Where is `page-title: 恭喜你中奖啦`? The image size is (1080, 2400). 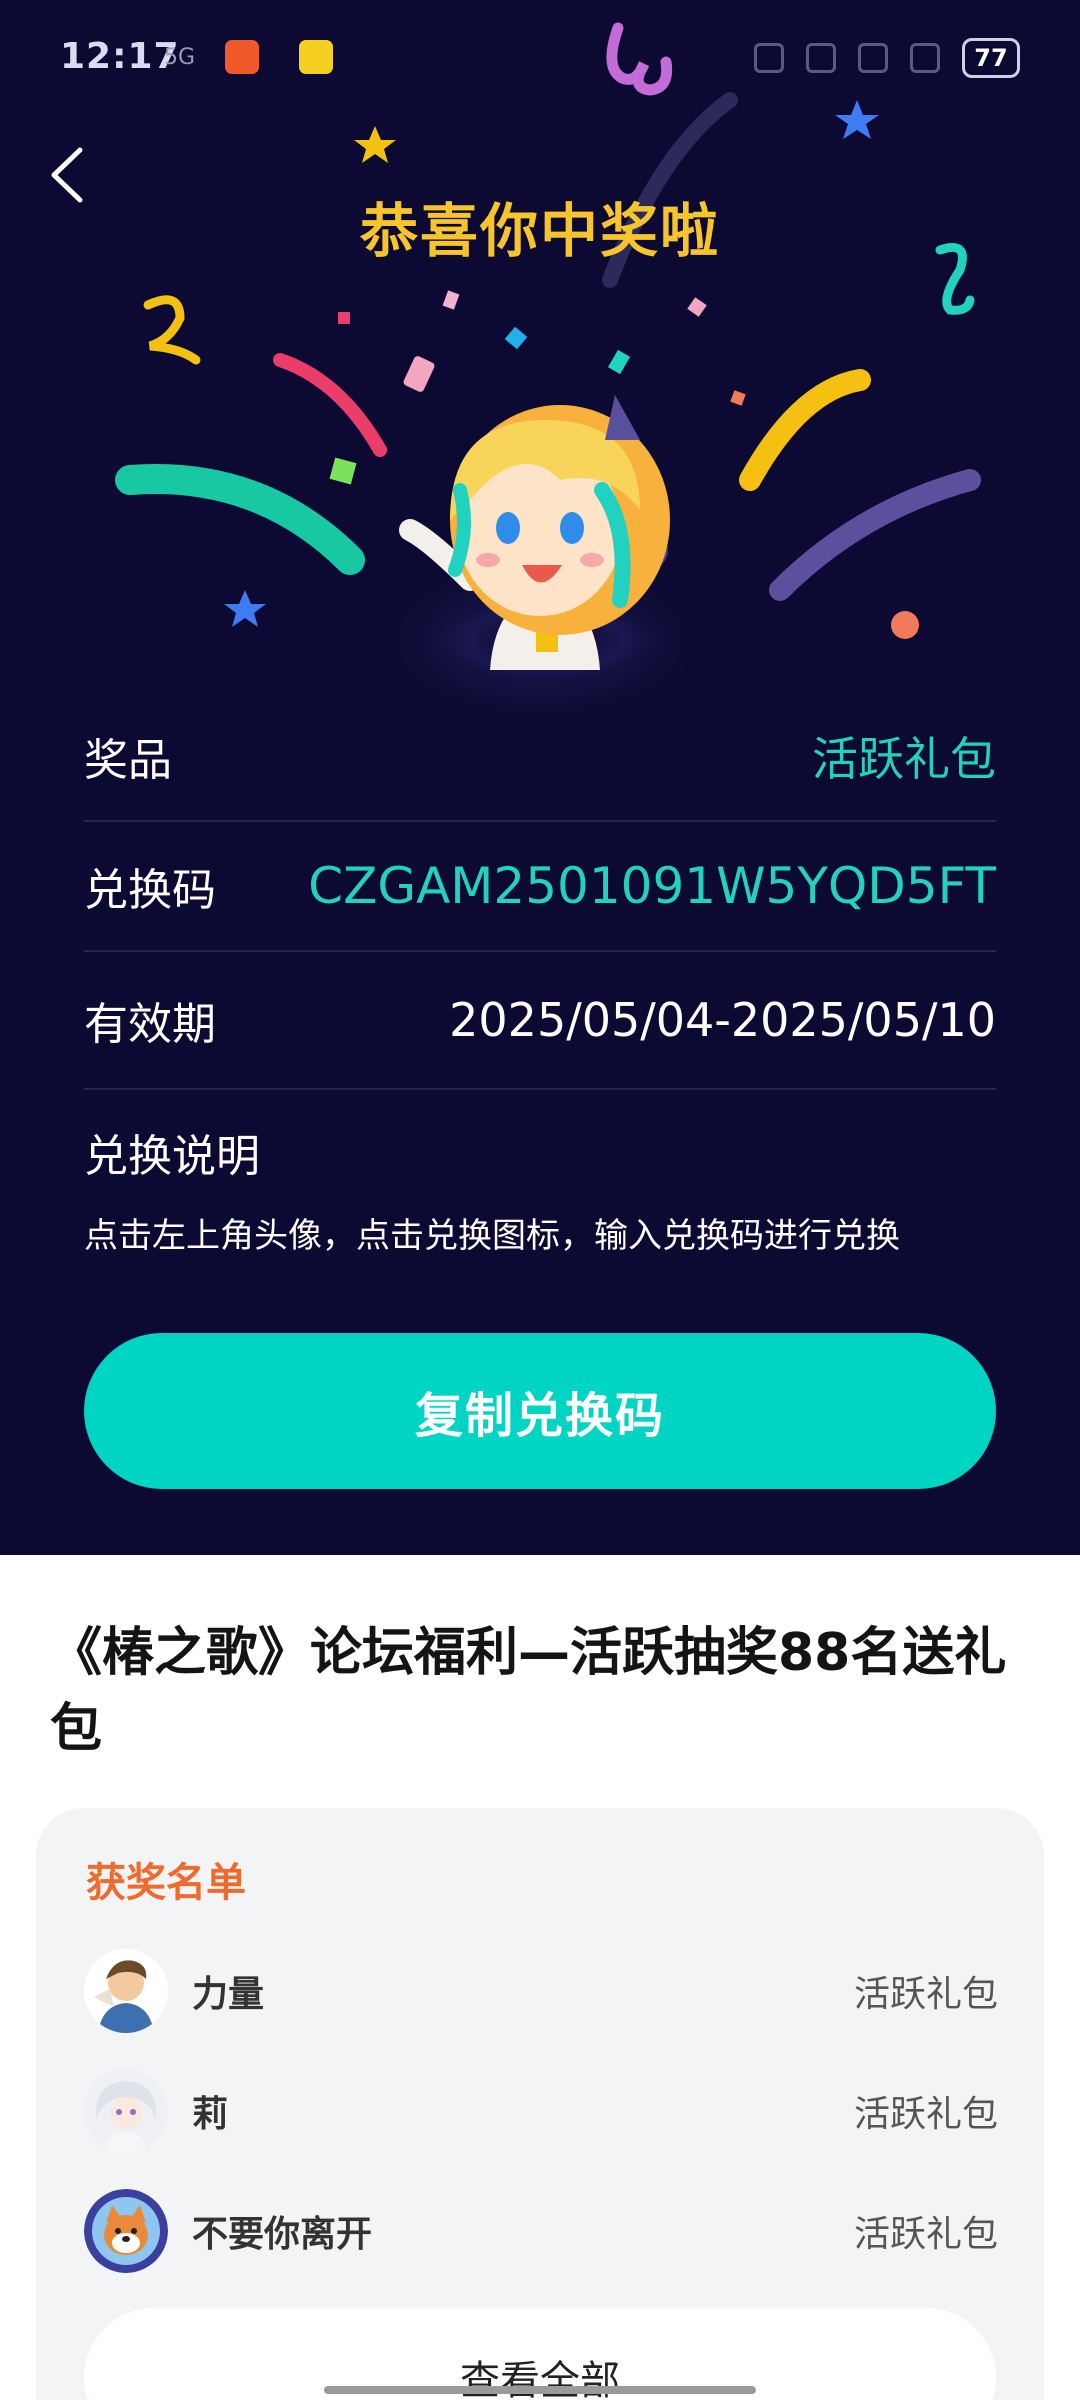 page-title: 恭喜你中奖啦 is located at coordinates (539, 231).